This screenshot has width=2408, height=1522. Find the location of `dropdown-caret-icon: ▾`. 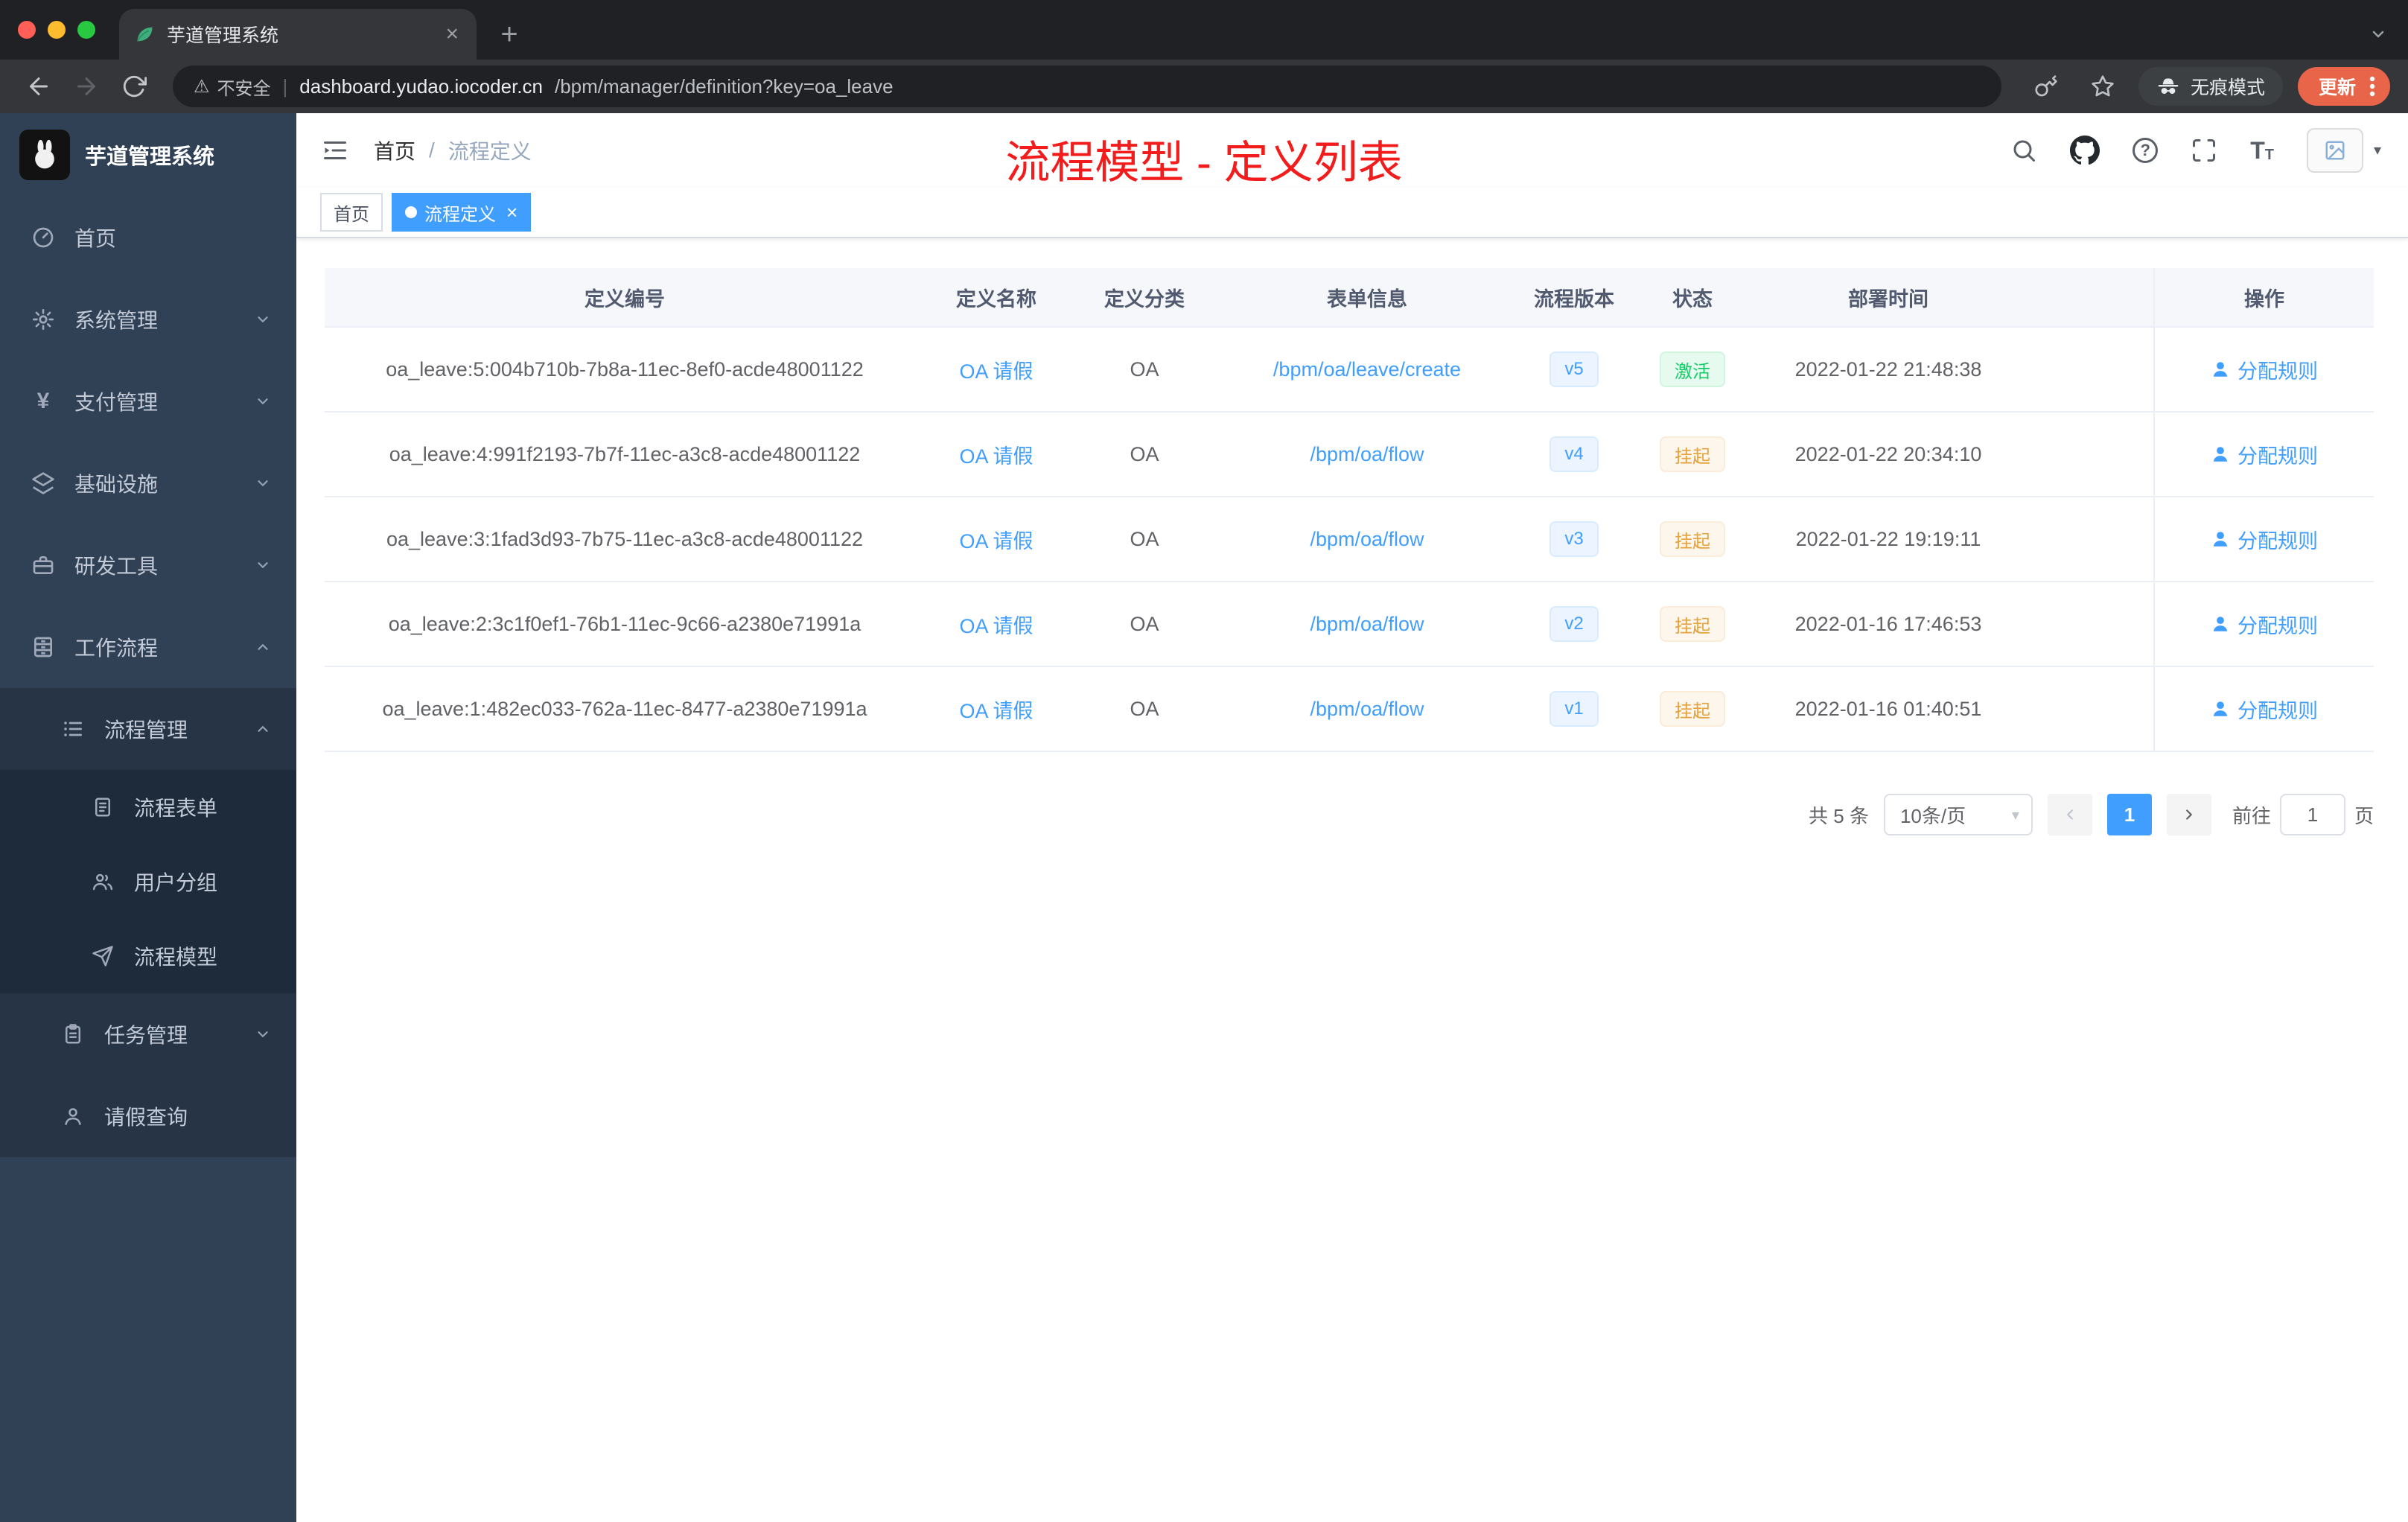

dropdown-caret-icon: ▾ is located at coordinates (2377, 150).